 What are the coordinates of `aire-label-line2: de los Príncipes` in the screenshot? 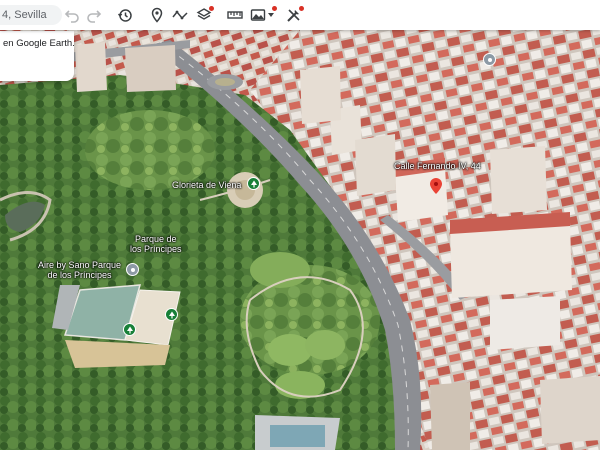 It's located at (79, 275).